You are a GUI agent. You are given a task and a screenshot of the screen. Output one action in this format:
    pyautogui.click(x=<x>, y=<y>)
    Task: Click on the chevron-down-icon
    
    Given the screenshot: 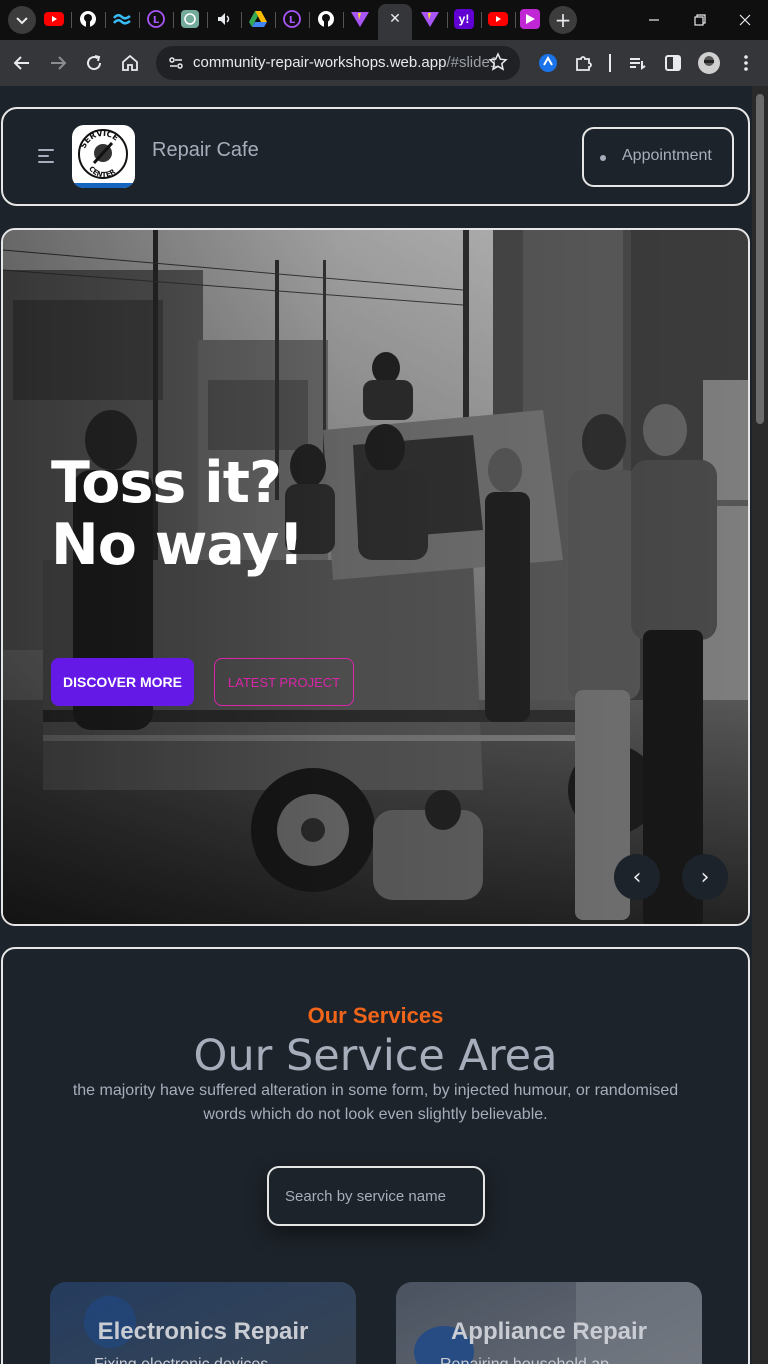 What is the action you would take?
    pyautogui.click(x=22, y=21)
    